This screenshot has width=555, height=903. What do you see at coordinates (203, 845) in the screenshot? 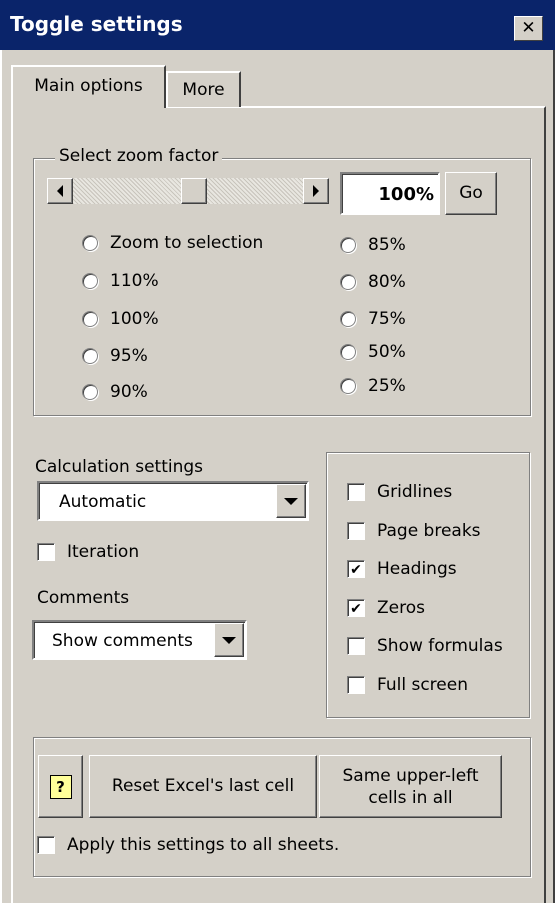
I see `checkbox-label: Apply this settings to all sheets.` at bounding box center [203, 845].